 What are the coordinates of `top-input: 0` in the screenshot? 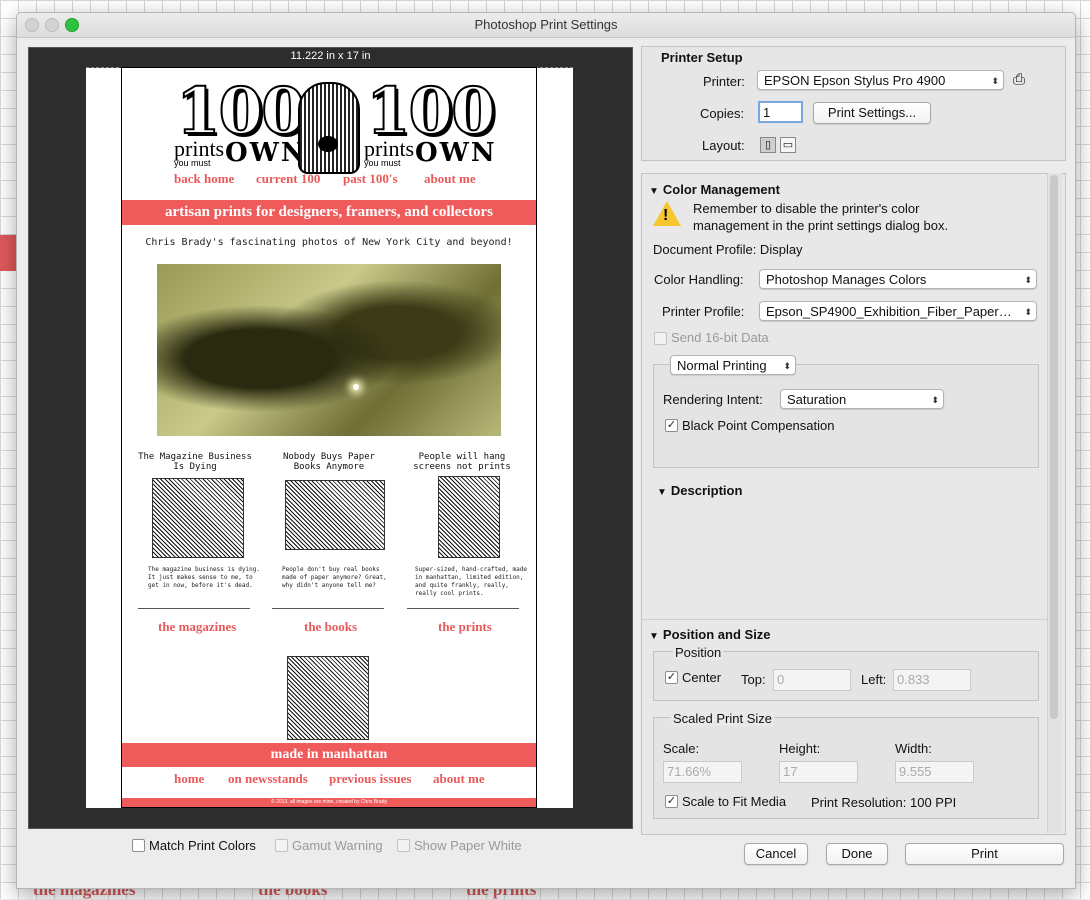 It's located at (812, 680).